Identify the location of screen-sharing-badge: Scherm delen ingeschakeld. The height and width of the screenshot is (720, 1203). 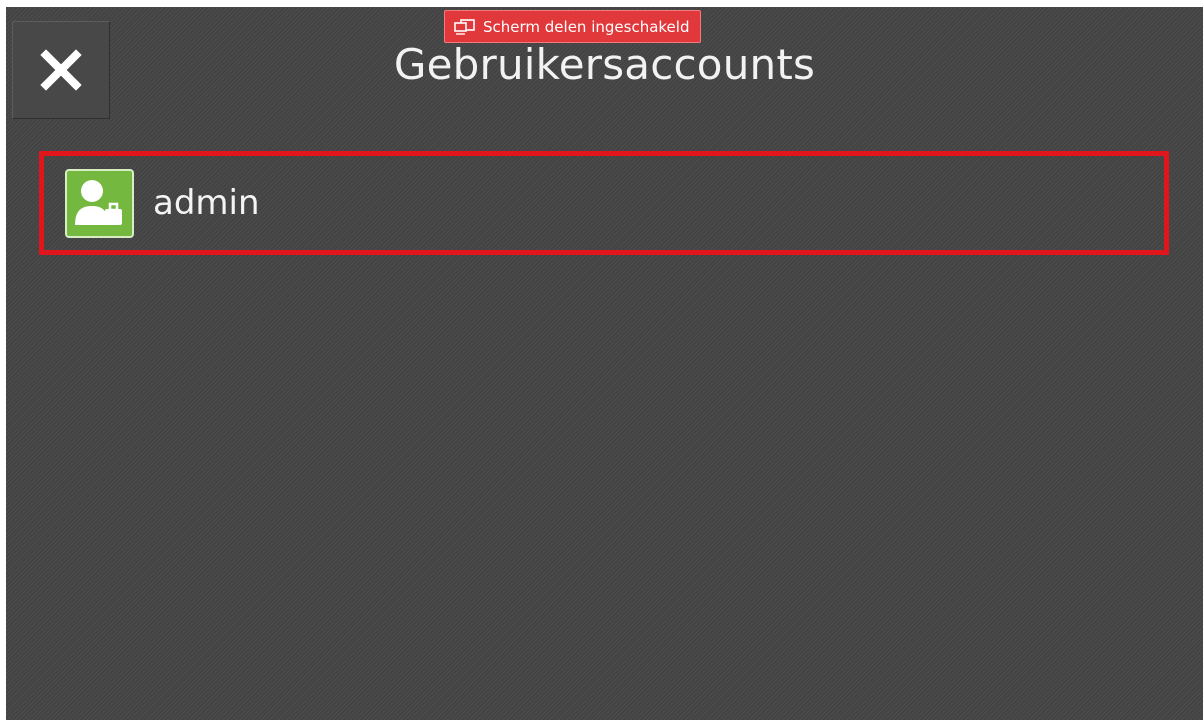
(573, 26).